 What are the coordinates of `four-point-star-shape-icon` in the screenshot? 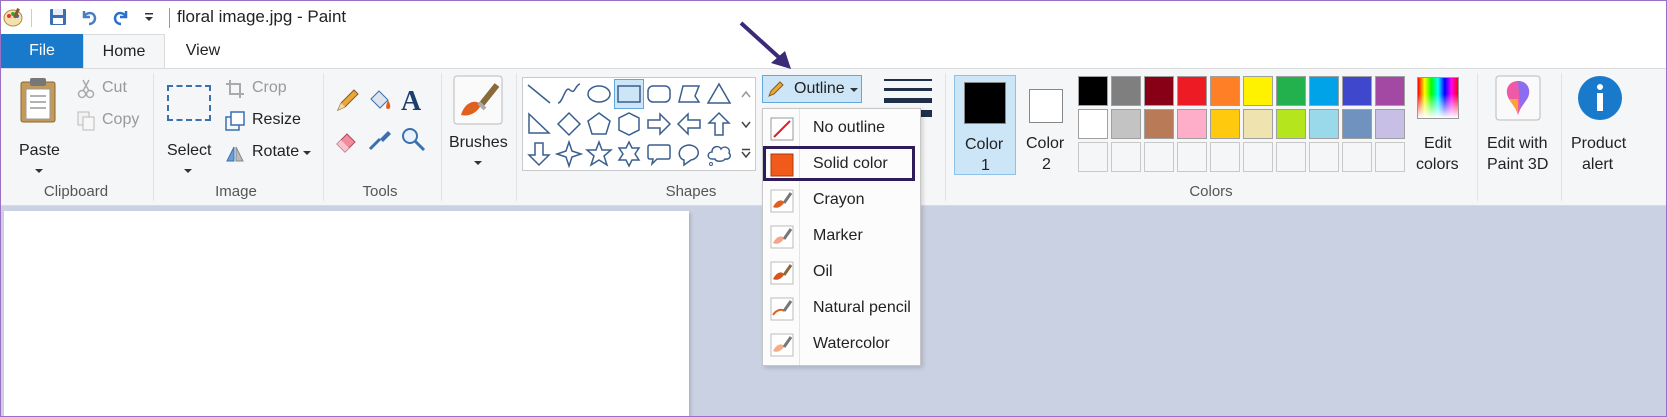 It's located at (569, 154).